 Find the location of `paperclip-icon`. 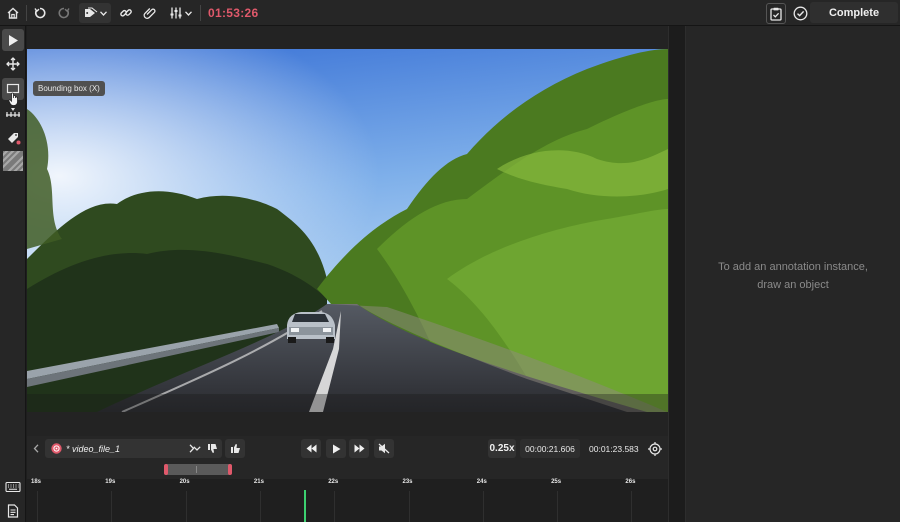

paperclip-icon is located at coordinates (149, 13).